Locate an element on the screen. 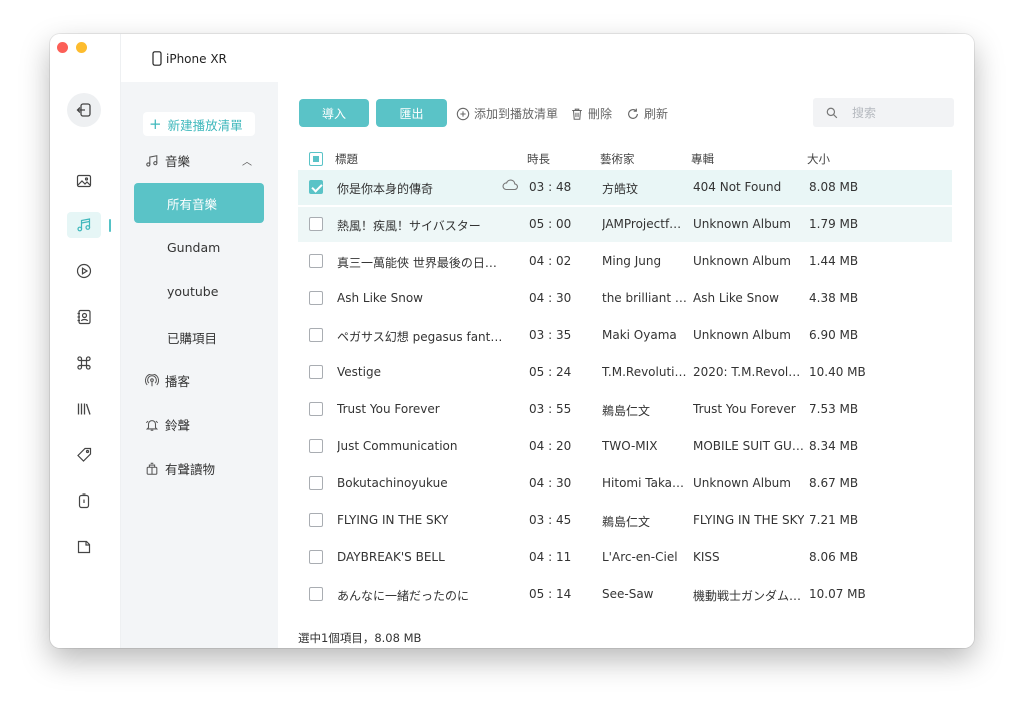  table-row: 你是你本身的傳奇 03 : 48 方皓玟 404 Not Found 8.08 MB is located at coordinates (625, 187).